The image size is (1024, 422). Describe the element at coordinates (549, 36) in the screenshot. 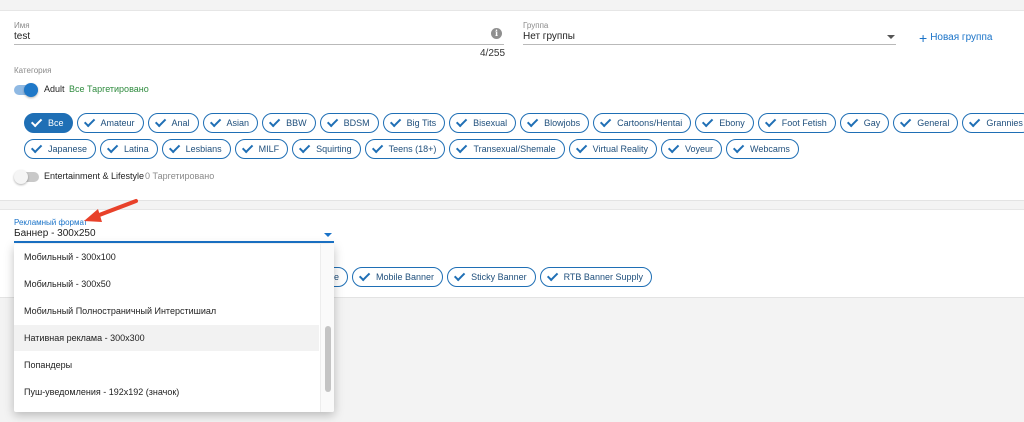

I see `group-select: Нет группы` at that location.